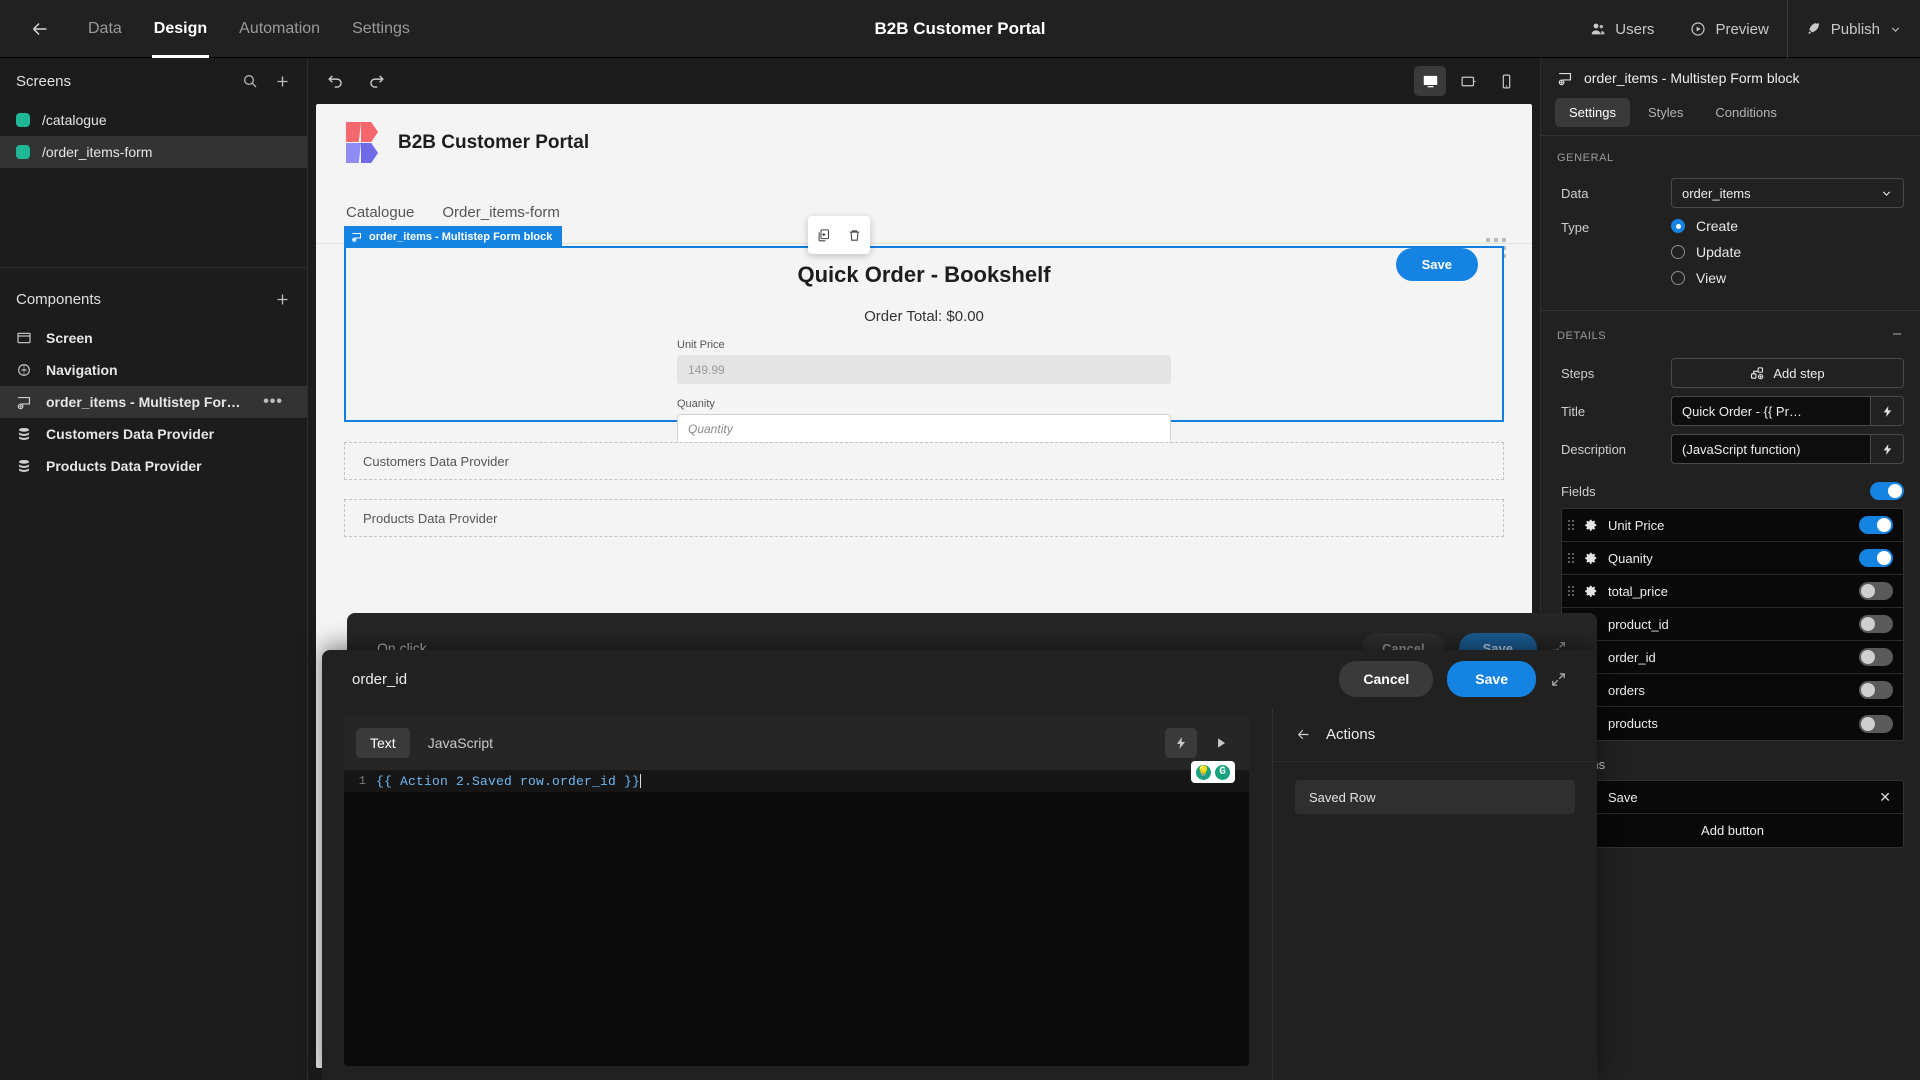 The height and width of the screenshot is (1080, 1920). I want to click on run-button, so click(1221, 743).